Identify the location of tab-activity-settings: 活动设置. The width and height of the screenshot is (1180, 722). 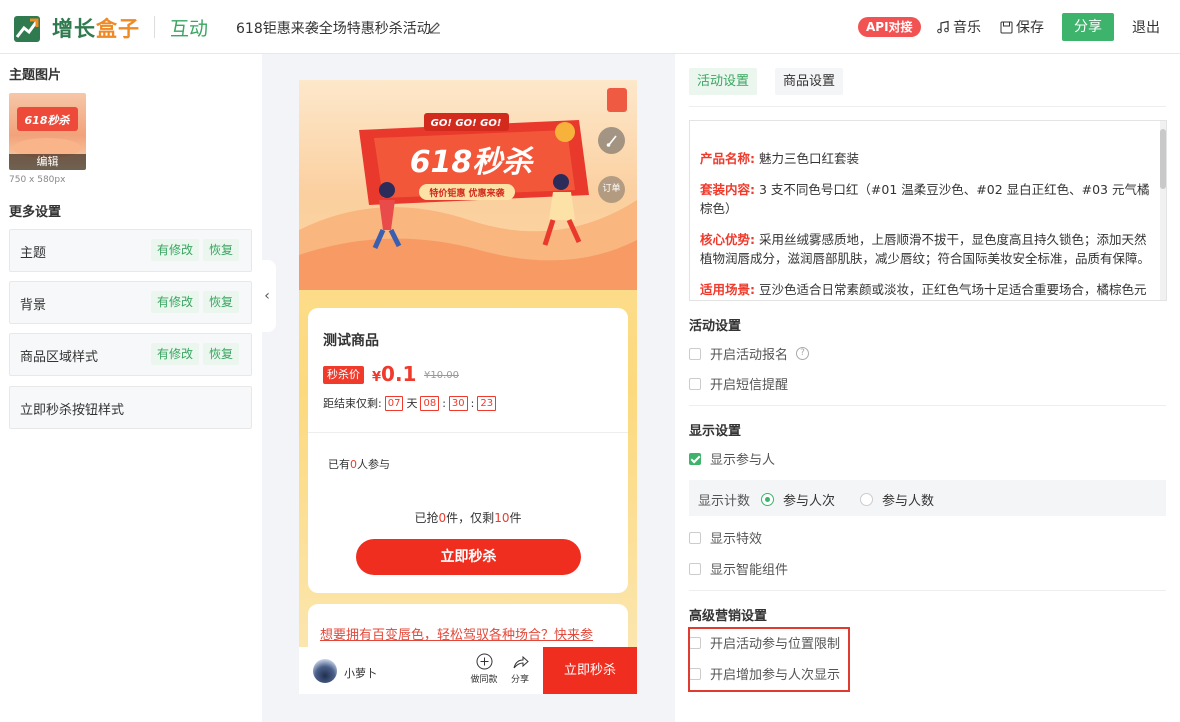
(723, 81).